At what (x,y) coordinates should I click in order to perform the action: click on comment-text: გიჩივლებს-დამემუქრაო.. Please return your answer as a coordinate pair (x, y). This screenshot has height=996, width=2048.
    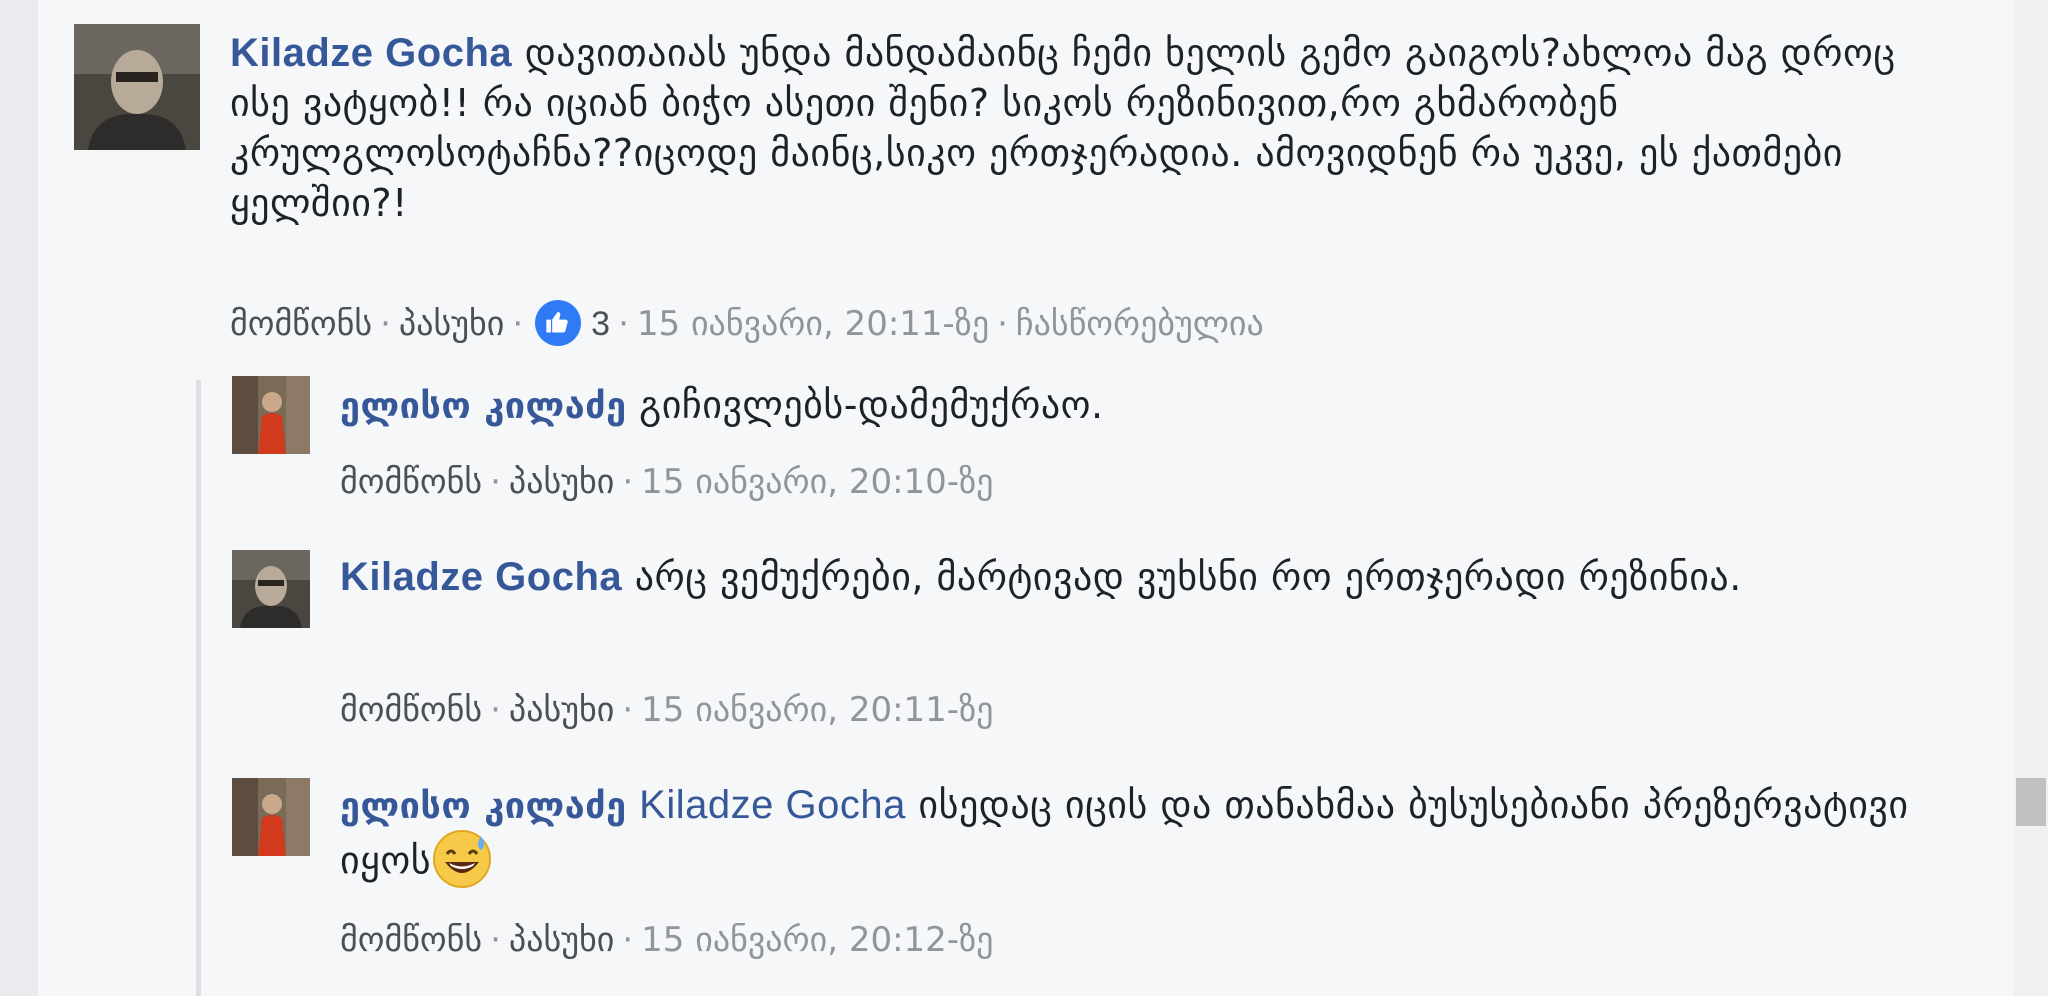
    Looking at the image, I should click on (871, 405).